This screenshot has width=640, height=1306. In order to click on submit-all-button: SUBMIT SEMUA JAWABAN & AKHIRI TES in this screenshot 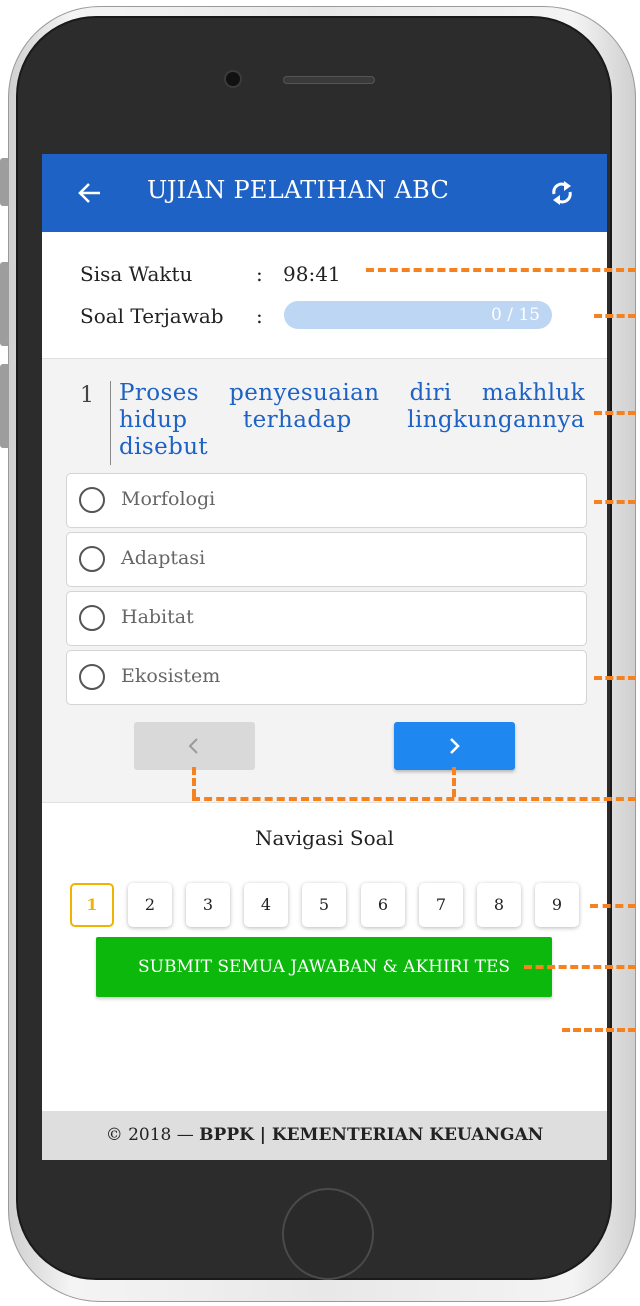, I will do `click(324, 967)`.